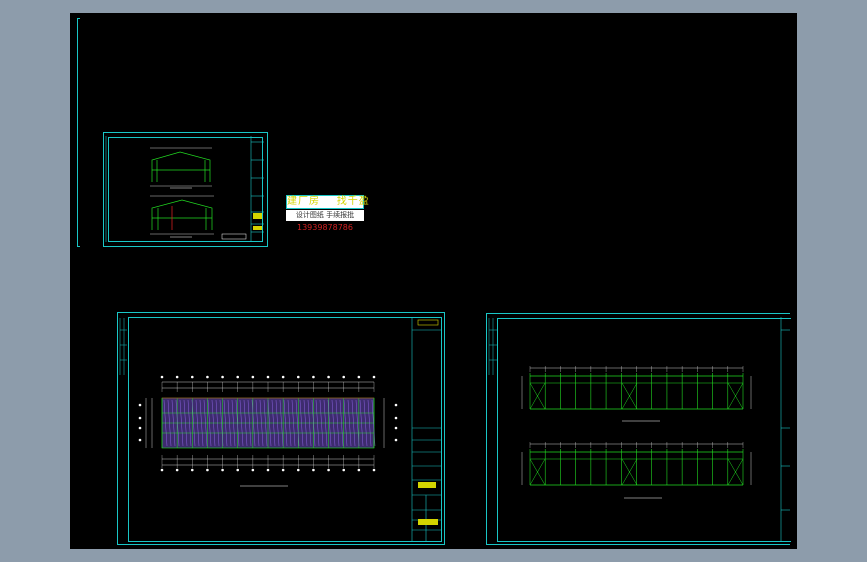 The height and width of the screenshot is (562, 867). Describe the element at coordinates (426, 429) in the screenshot. I see `plan-title-block` at that location.